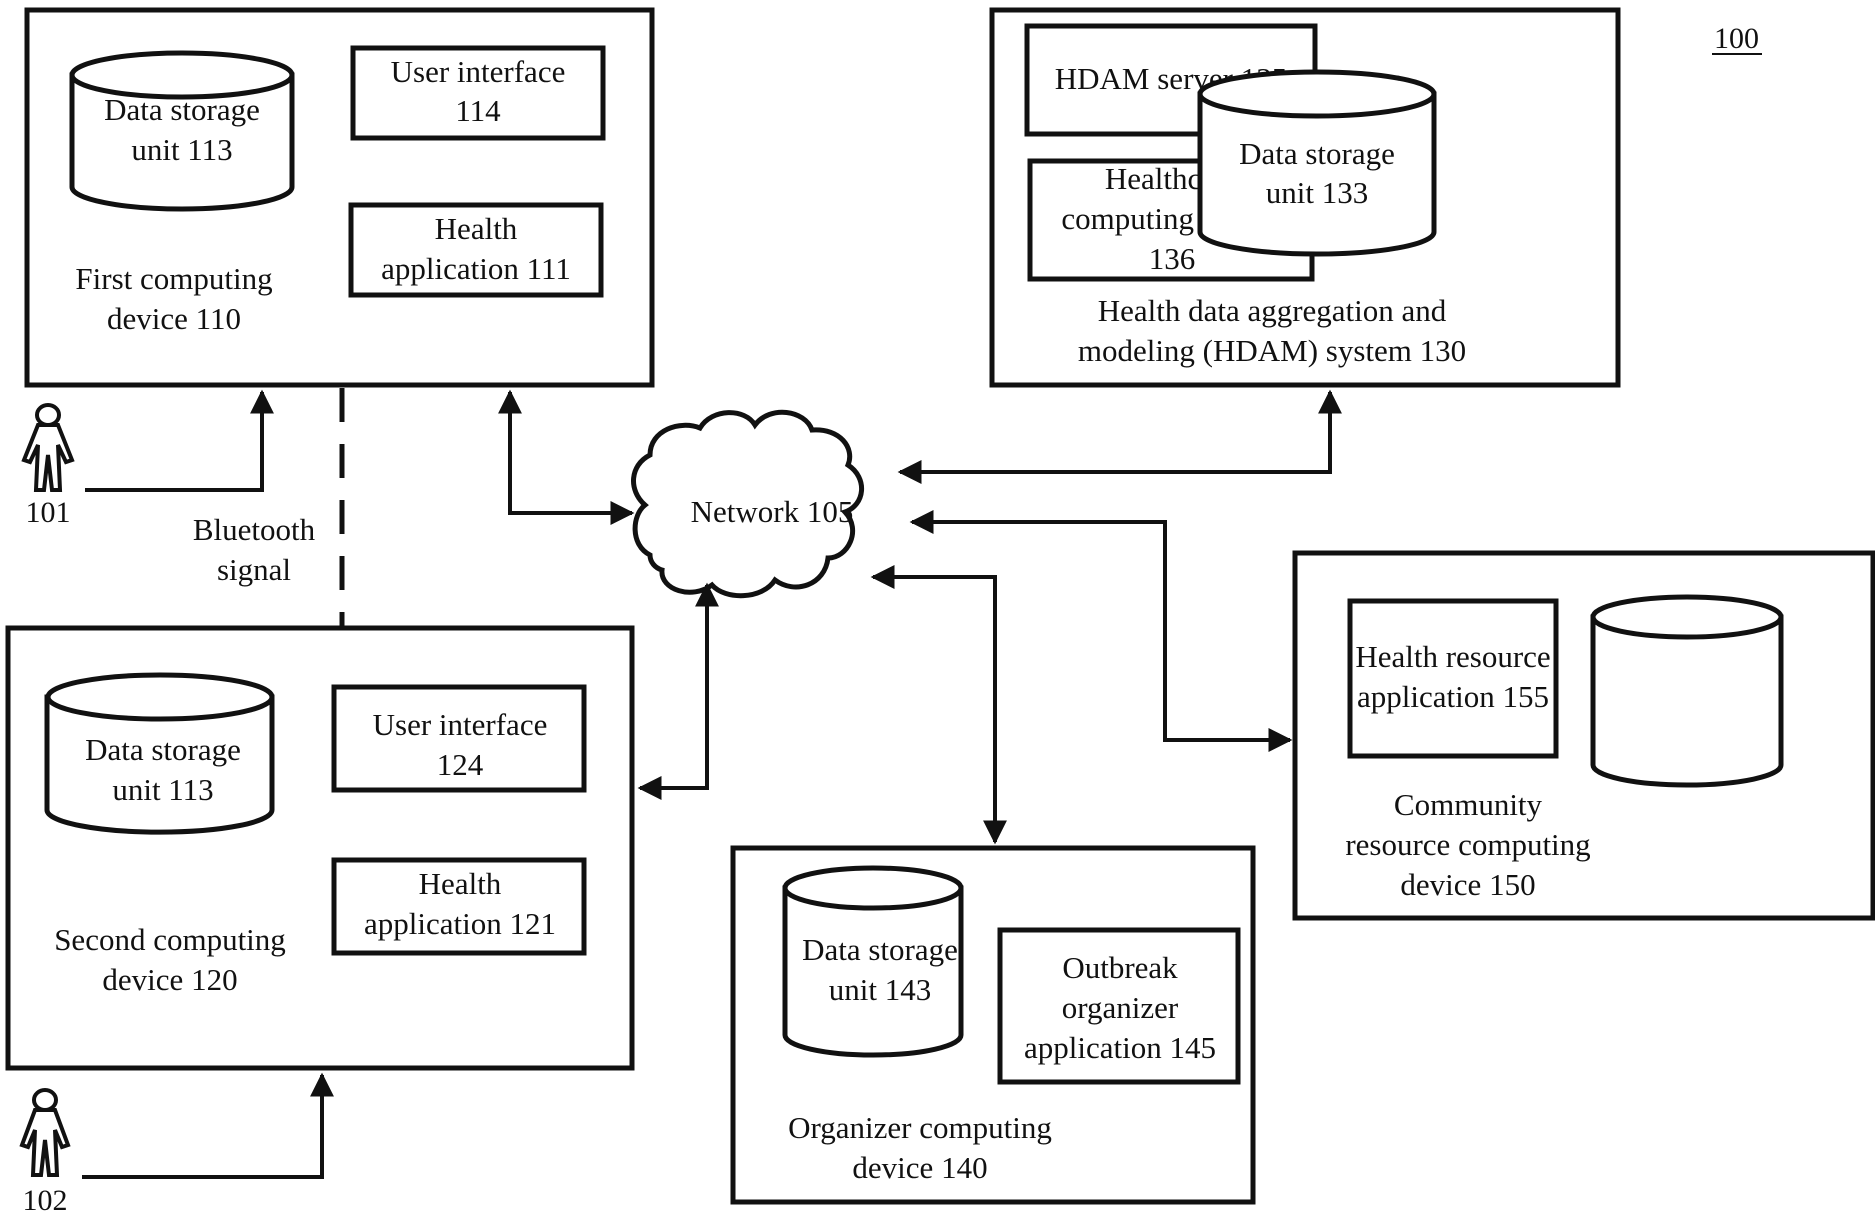  I want to click on second-app-line2: application 121, so click(460, 923).